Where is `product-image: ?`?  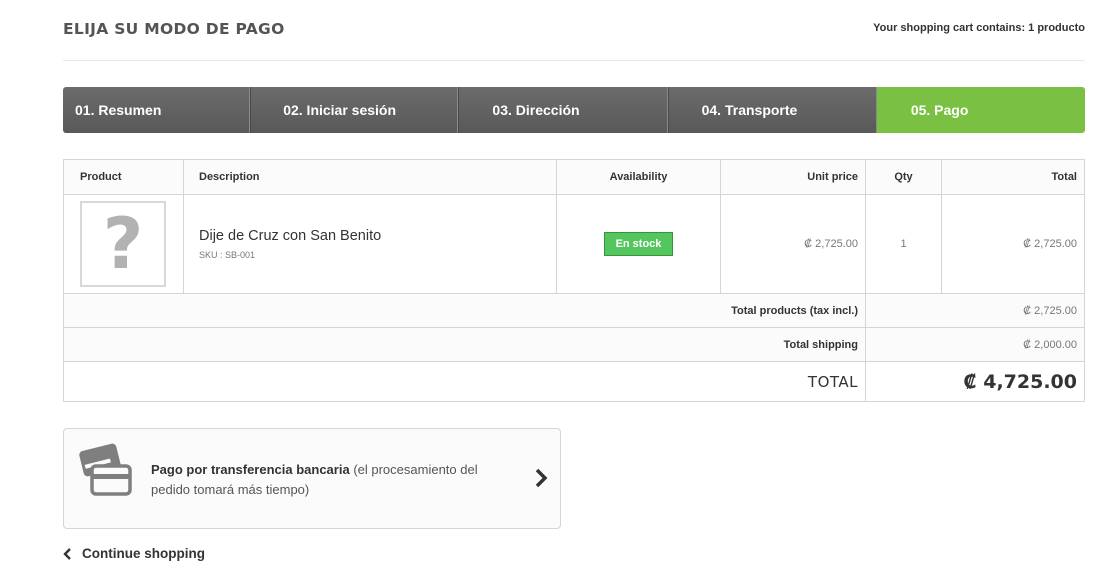 product-image: ? is located at coordinates (123, 244).